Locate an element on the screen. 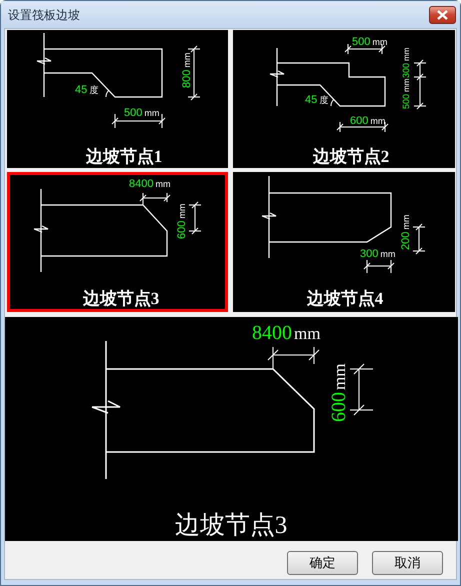 Image resolution: width=461 pixels, height=586 pixels. close-icon is located at coordinates (442, 15).